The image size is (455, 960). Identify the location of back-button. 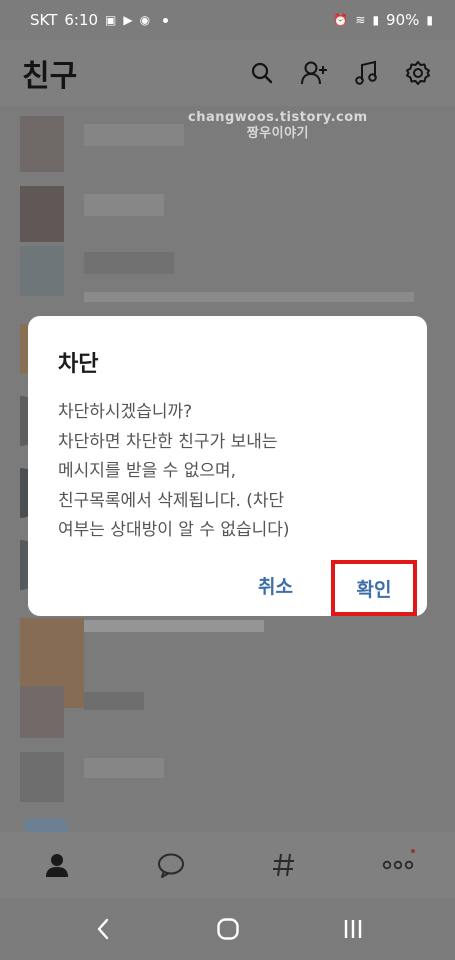
(103, 929).